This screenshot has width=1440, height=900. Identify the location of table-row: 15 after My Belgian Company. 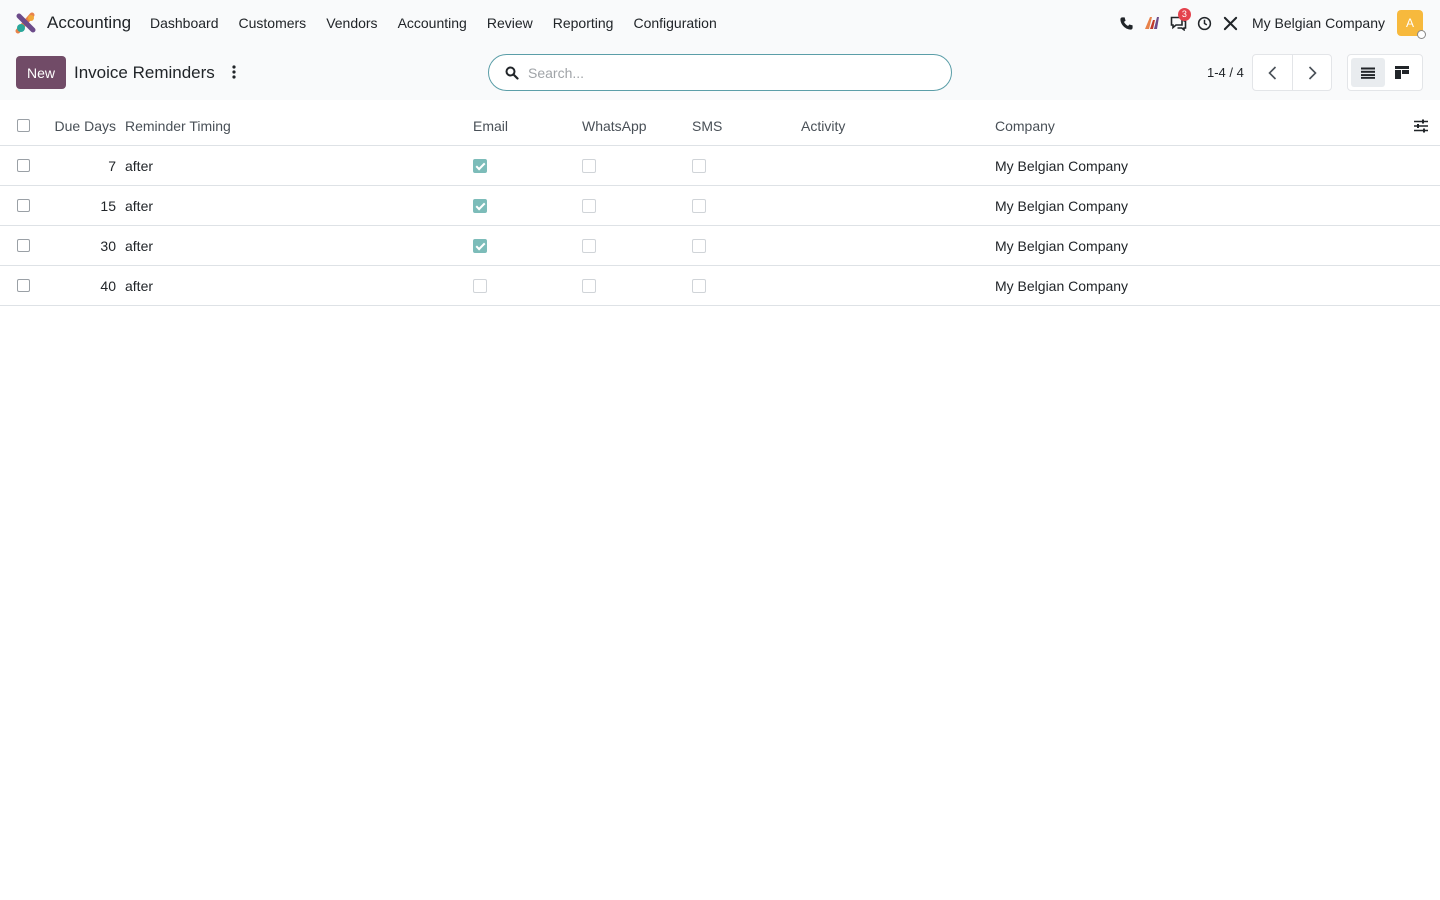
(720, 206).